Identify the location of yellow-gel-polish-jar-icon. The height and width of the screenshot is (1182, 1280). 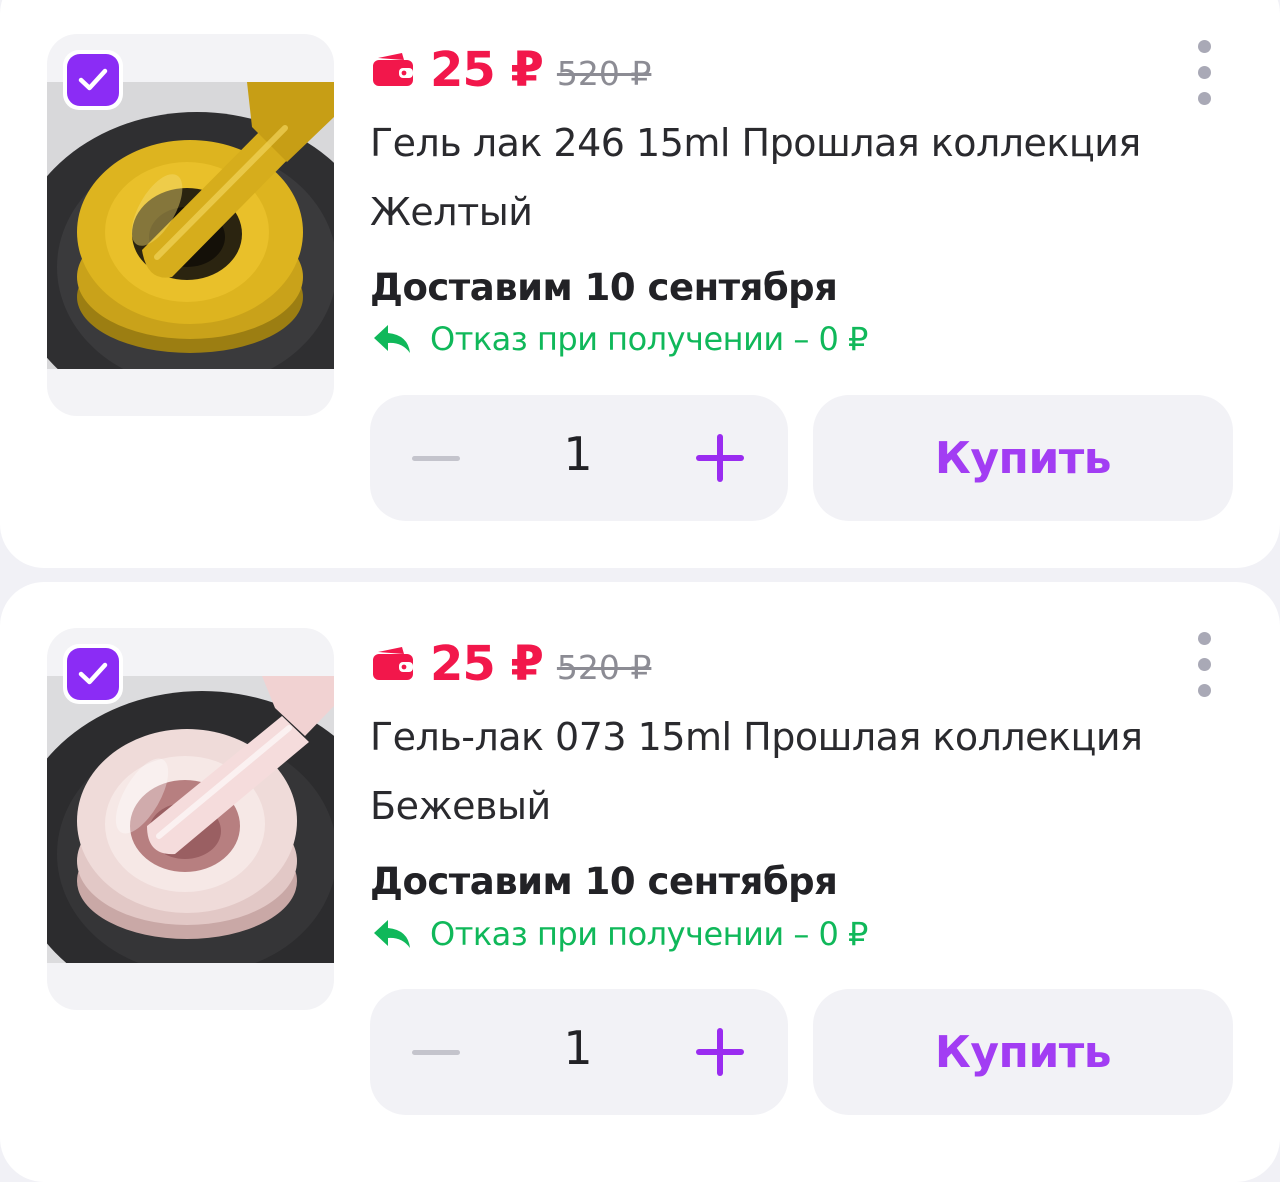
(190, 225).